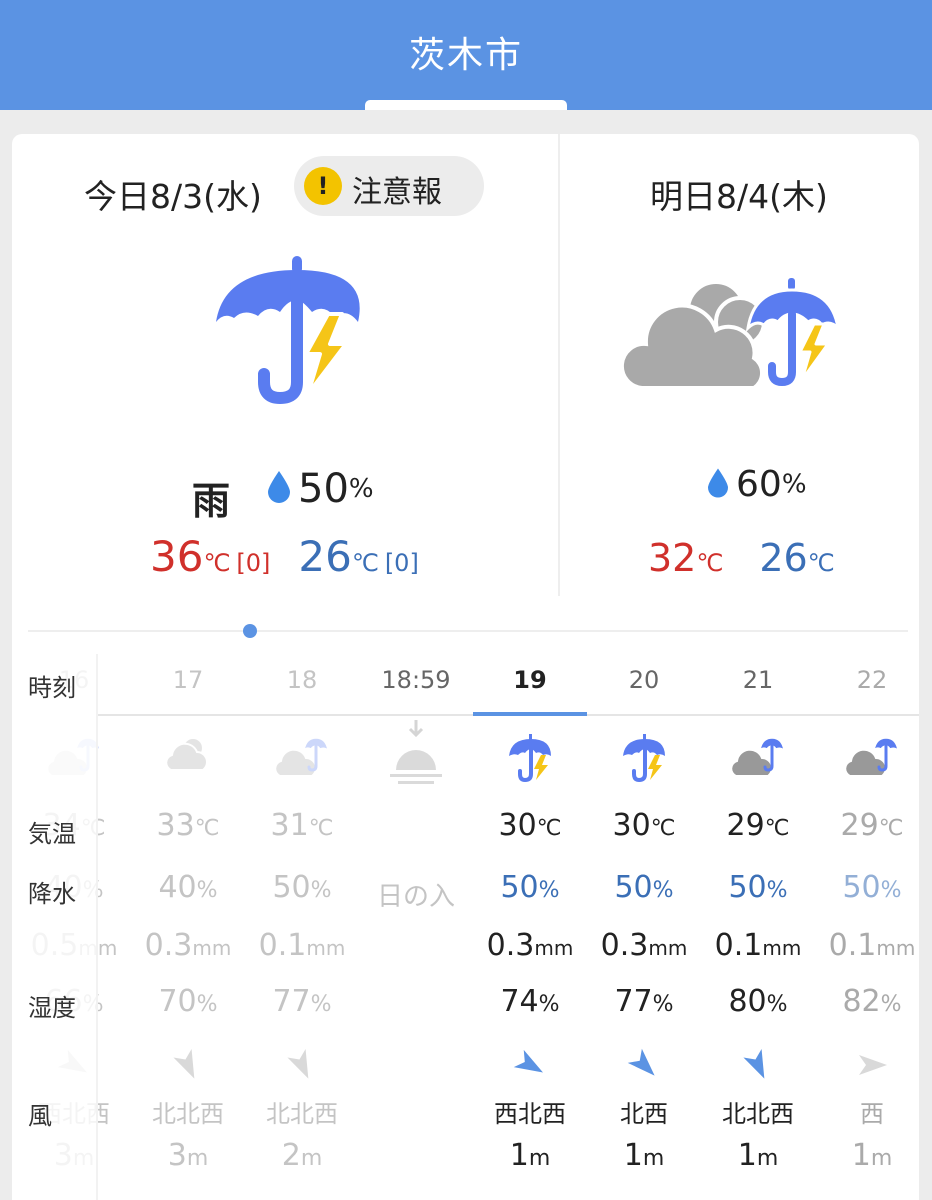 Image resolution: width=932 pixels, height=1200 pixels. Describe the element at coordinates (416, 757) in the screenshot. I see `sunset-icon` at that location.